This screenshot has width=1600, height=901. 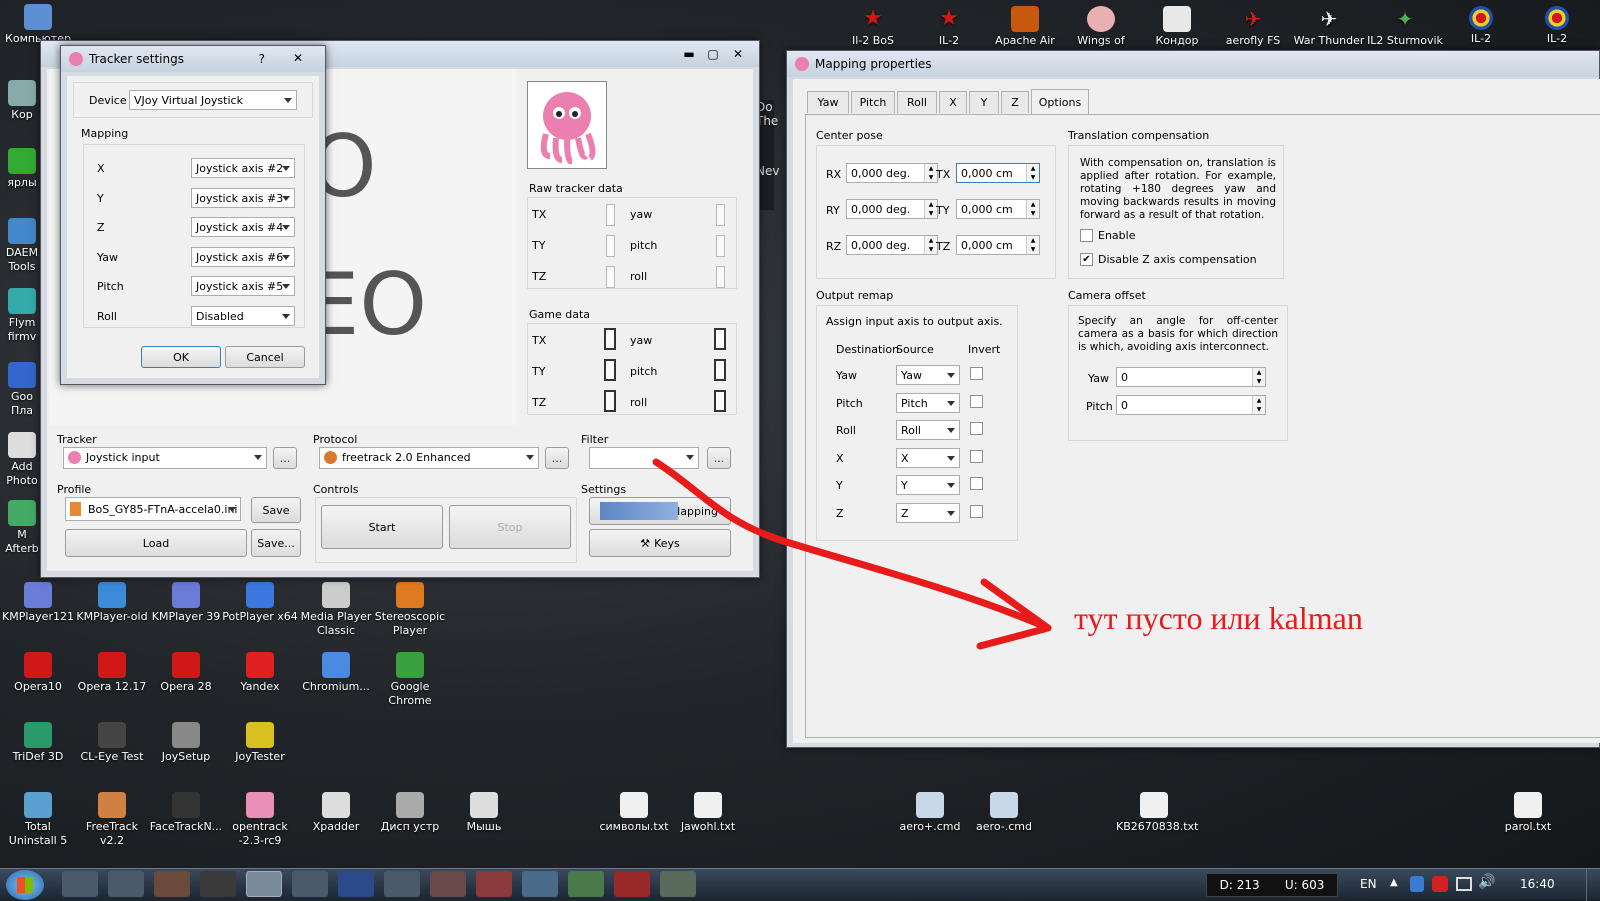 What do you see at coordinates (1218, 618) in the screenshot?
I see `annotation-text: тут пусто или kalman` at bounding box center [1218, 618].